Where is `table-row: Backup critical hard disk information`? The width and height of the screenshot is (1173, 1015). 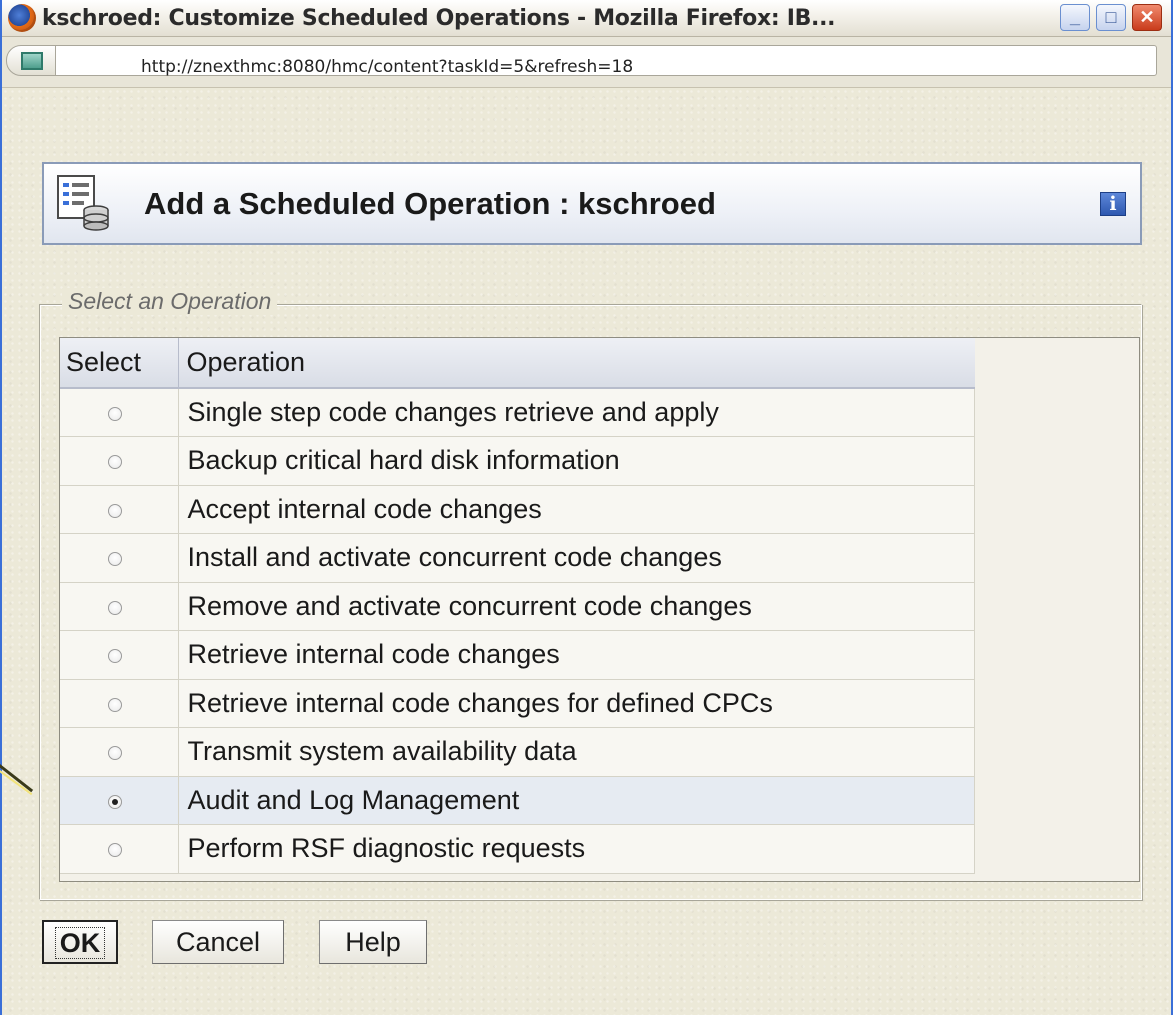 table-row: Backup critical hard disk information is located at coordinates (517, 461).